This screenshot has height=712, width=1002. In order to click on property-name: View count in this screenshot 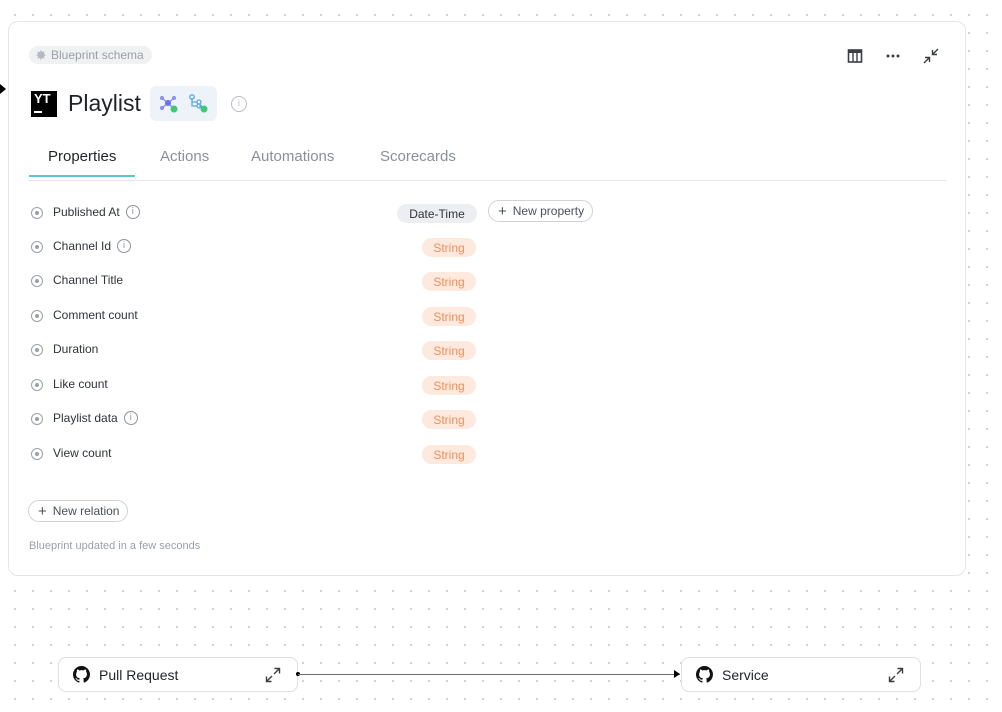, I will do `click(82, 453)`.